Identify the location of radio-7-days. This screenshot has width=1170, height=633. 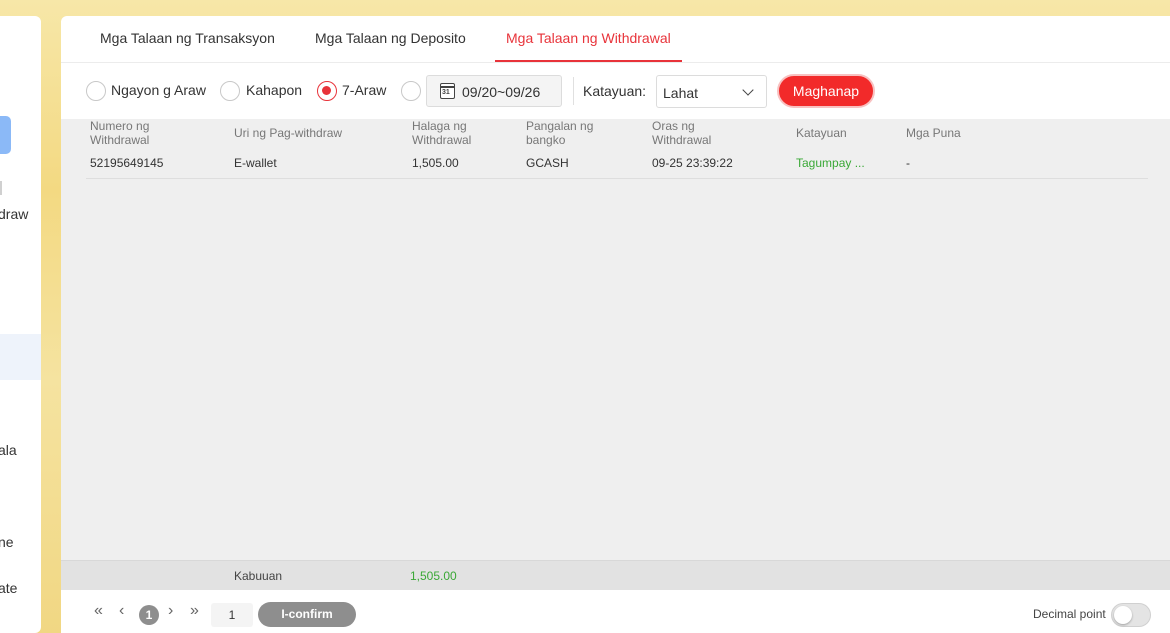
(327, 91).